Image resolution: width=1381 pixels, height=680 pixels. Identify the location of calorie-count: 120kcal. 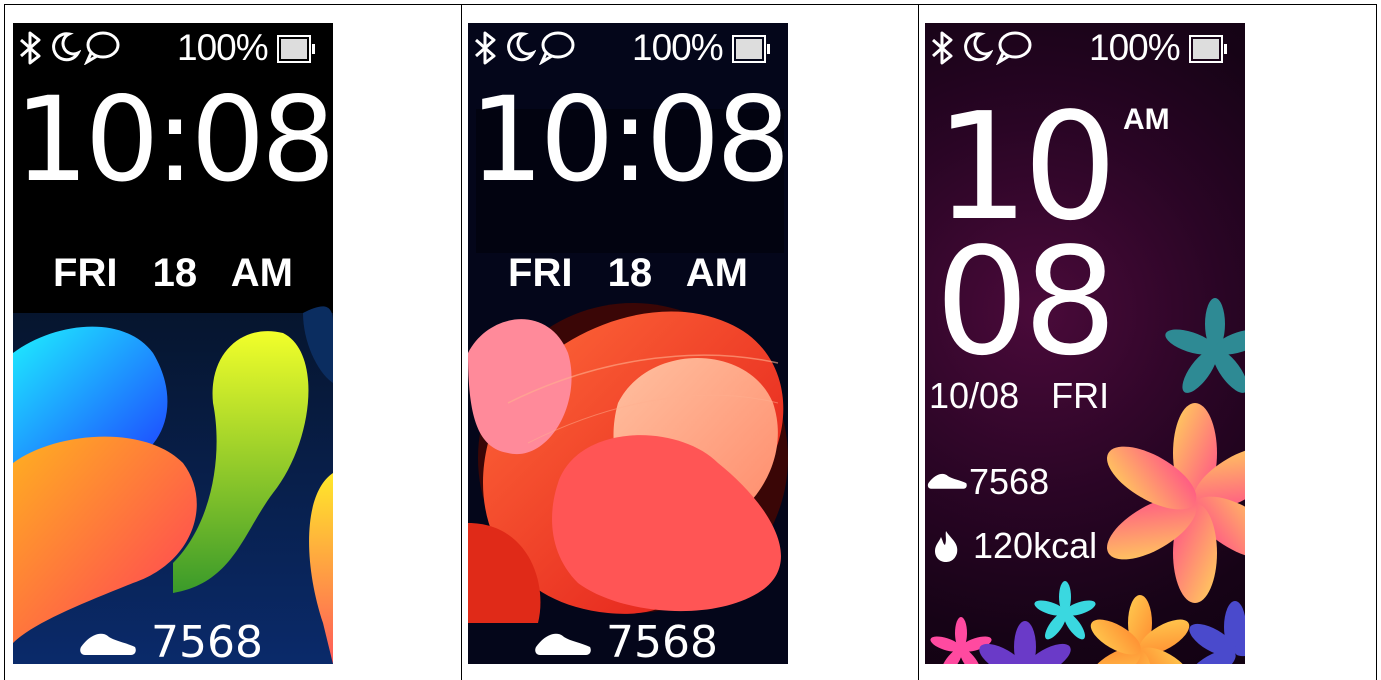
(1035, 545).